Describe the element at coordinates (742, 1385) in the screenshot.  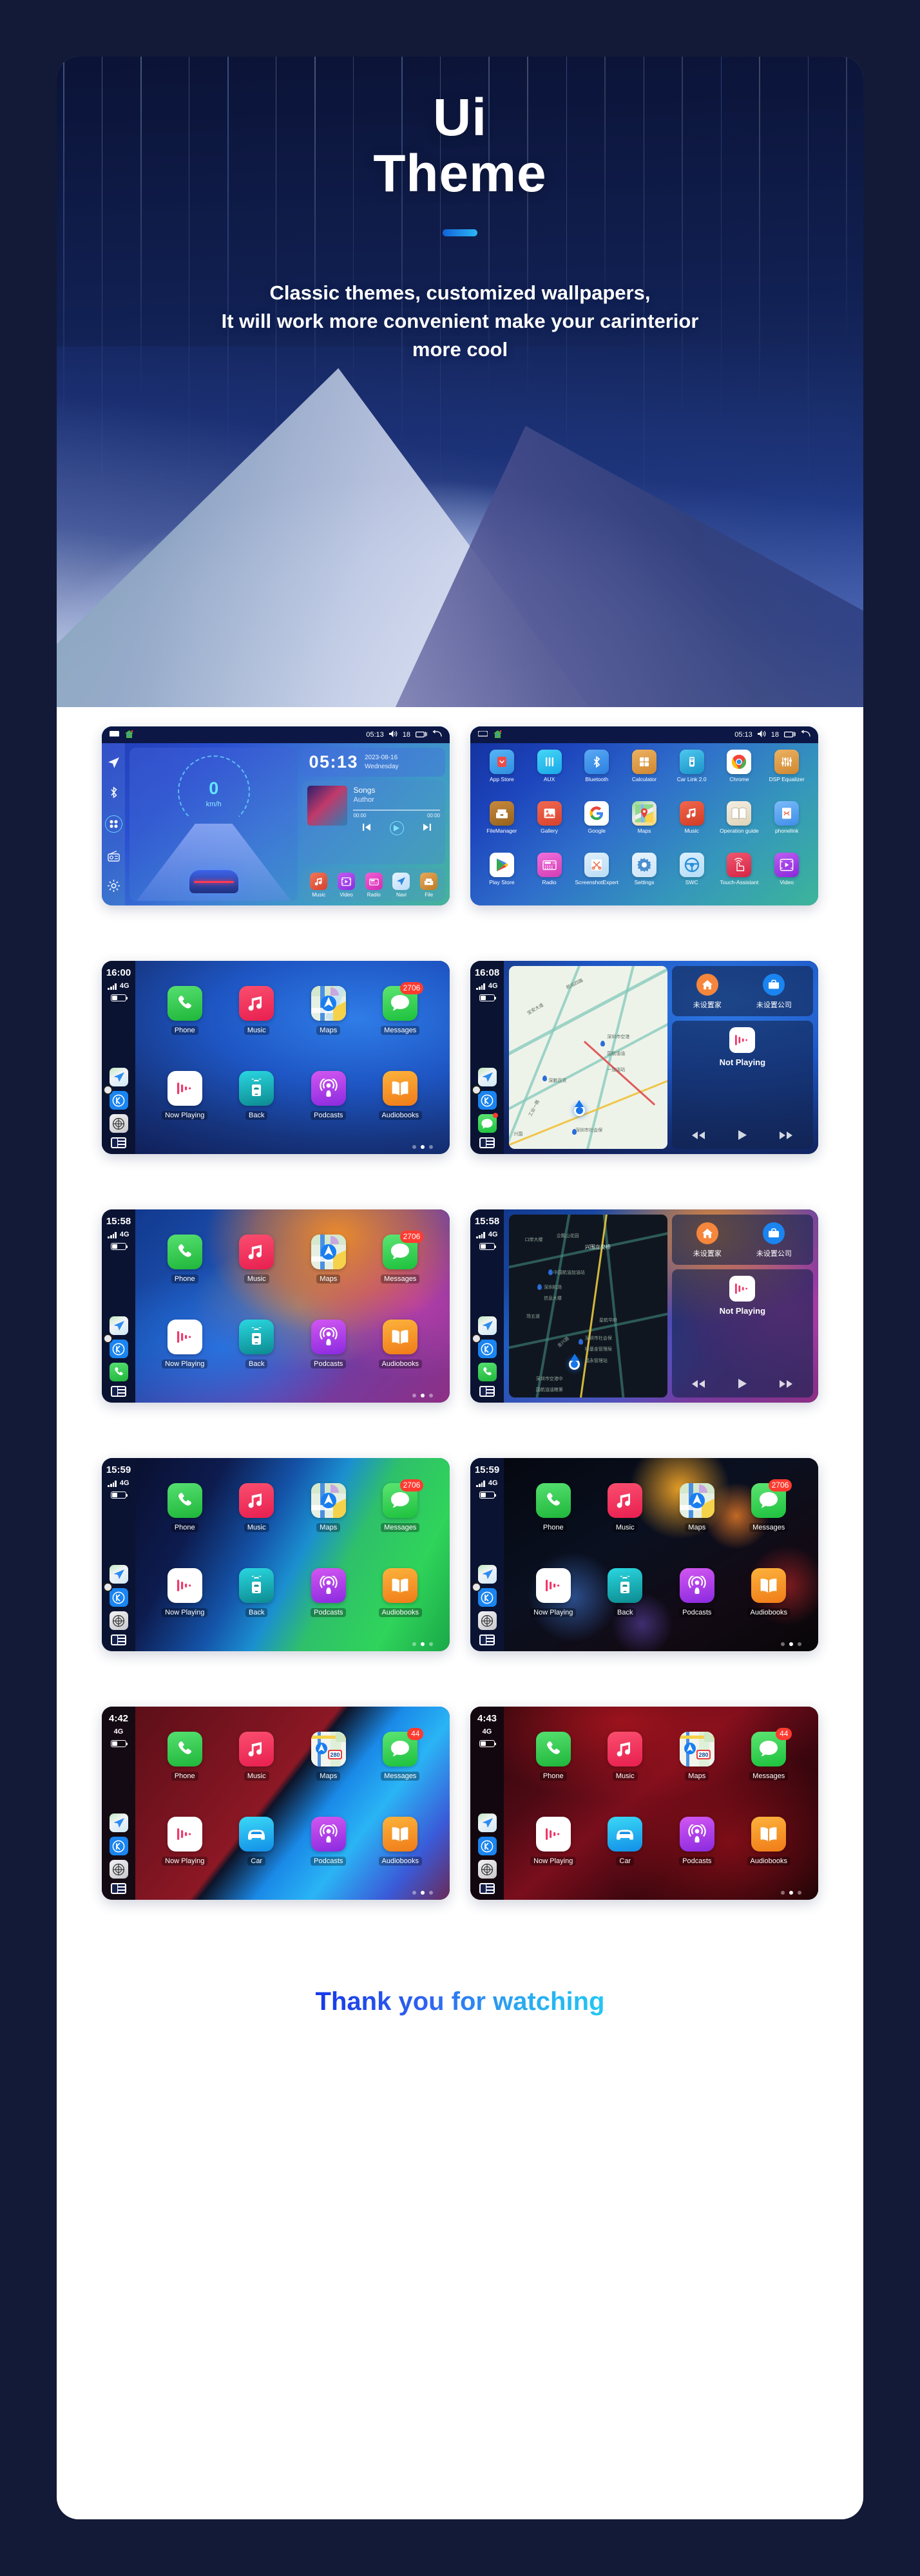
I see `play-button` at that location.